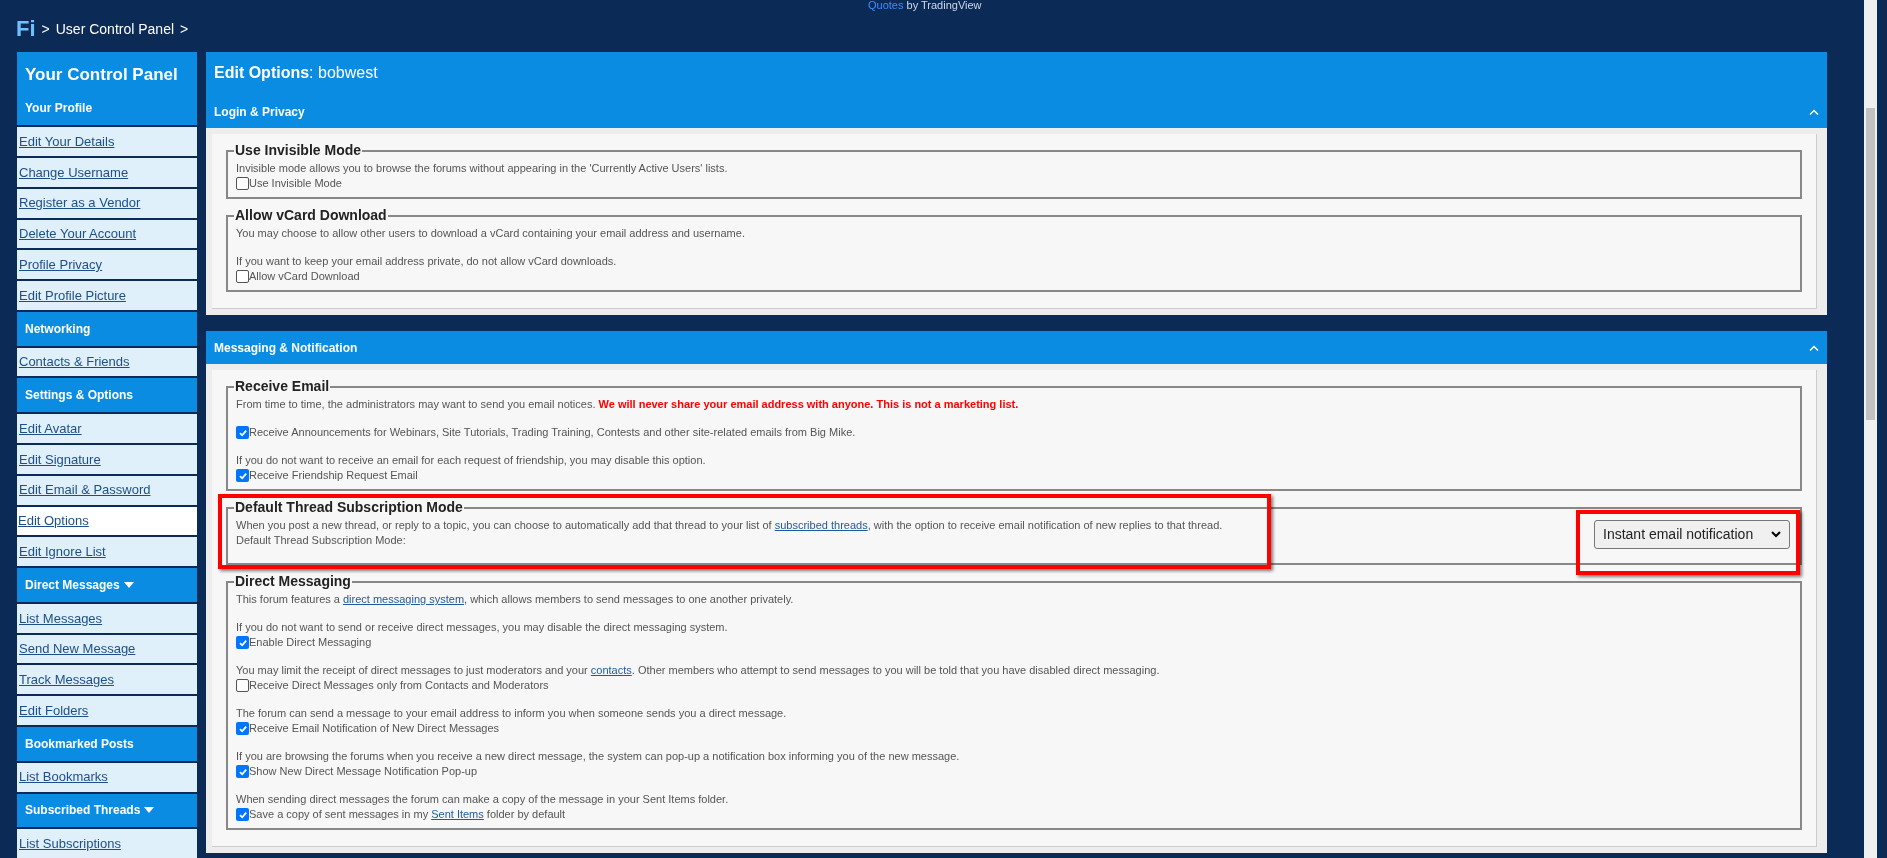 This screenshot has height=858, width=1887. I want to click on checkbox-label: Show New Direct Message Notification Pop-up, so click(363, 771).